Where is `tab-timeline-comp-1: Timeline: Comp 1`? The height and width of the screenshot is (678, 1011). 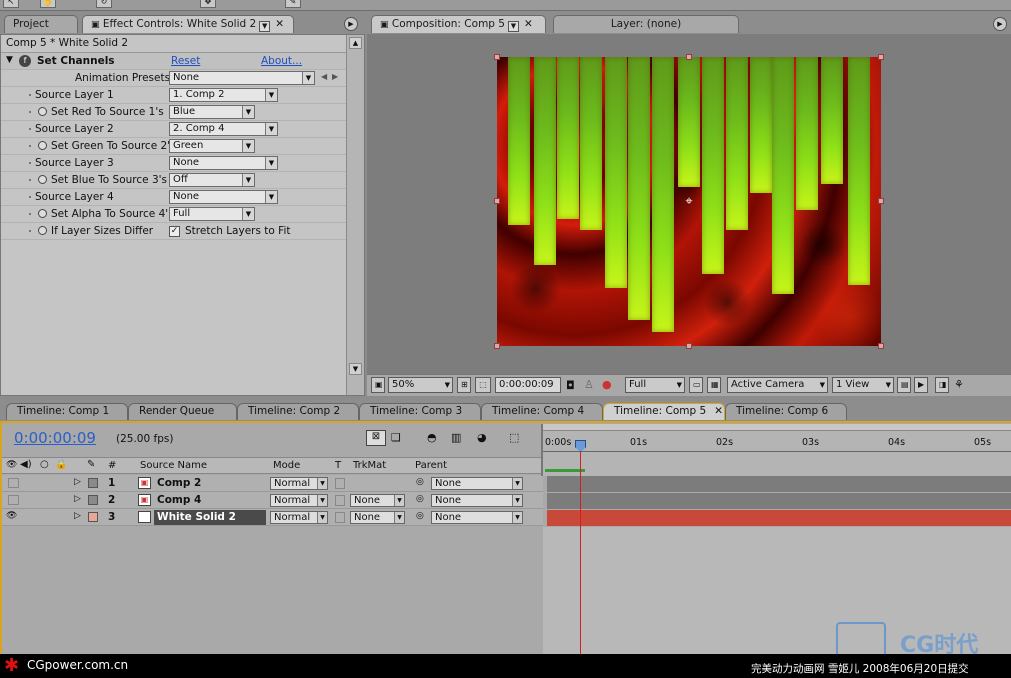
tab-timeline-comp-1: Timeline: Comp 1 is located at coordinates (67, 411).